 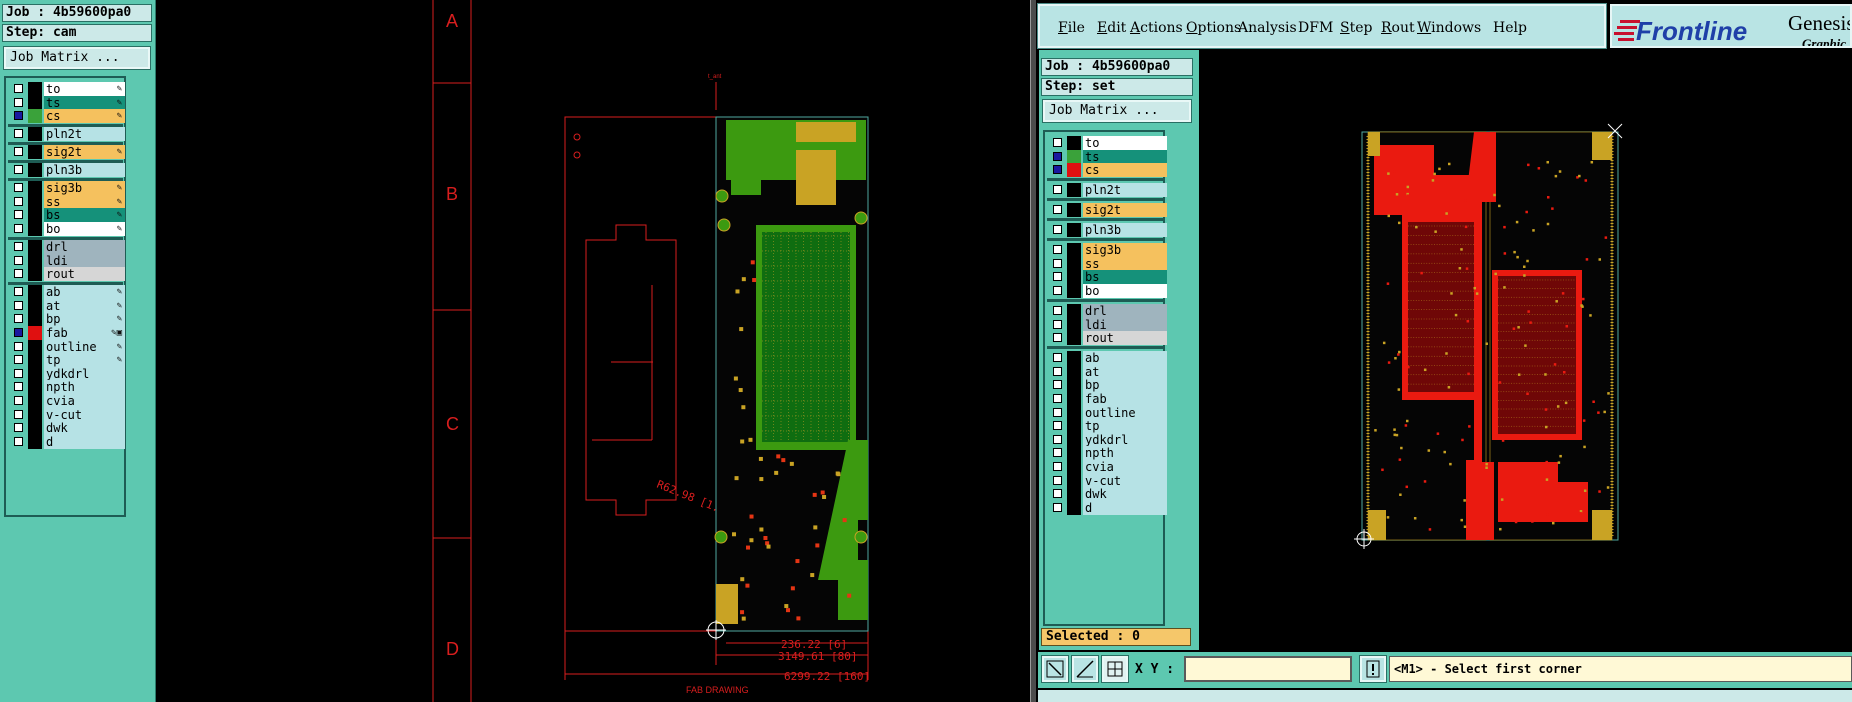 I want to click on layer-row-bo: bo ✎, so click(x=66, y=229).